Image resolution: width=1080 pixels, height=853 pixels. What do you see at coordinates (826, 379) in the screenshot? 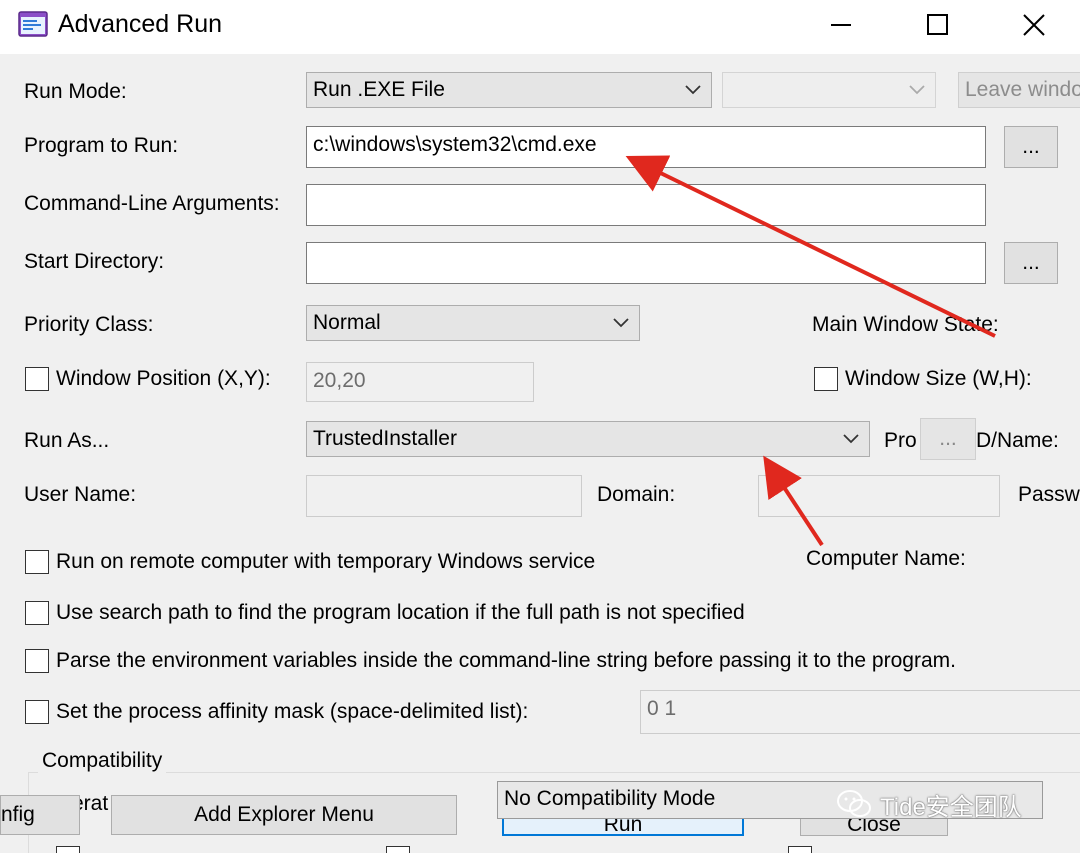
I see `window-size-checkbox` at bounding box center [826, 379].